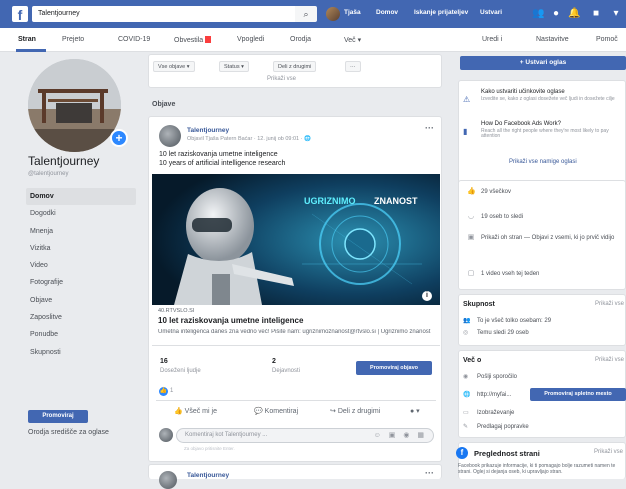 The image size is (626, 489). Describe the element at coordinates (608, 452) in the screenshot. I see `transparency-see-all: Prikaži vse` at that location.